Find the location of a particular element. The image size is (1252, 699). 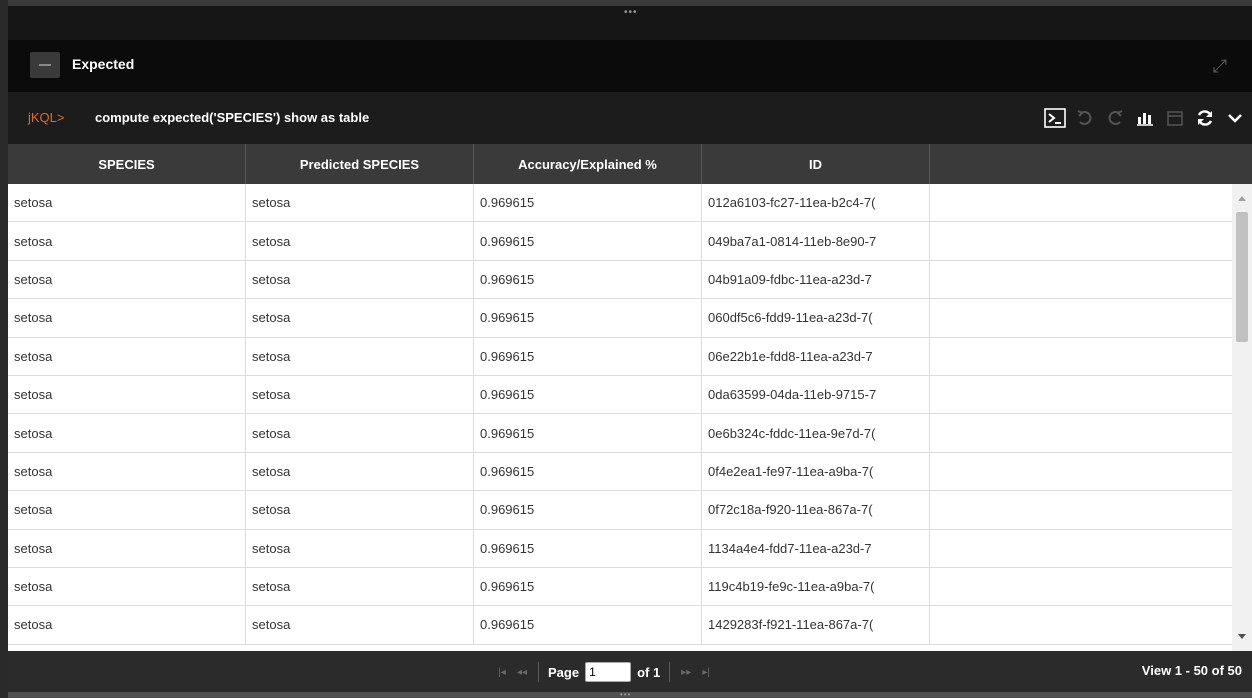

refresh-icon is located at coordinates (1205, 118).